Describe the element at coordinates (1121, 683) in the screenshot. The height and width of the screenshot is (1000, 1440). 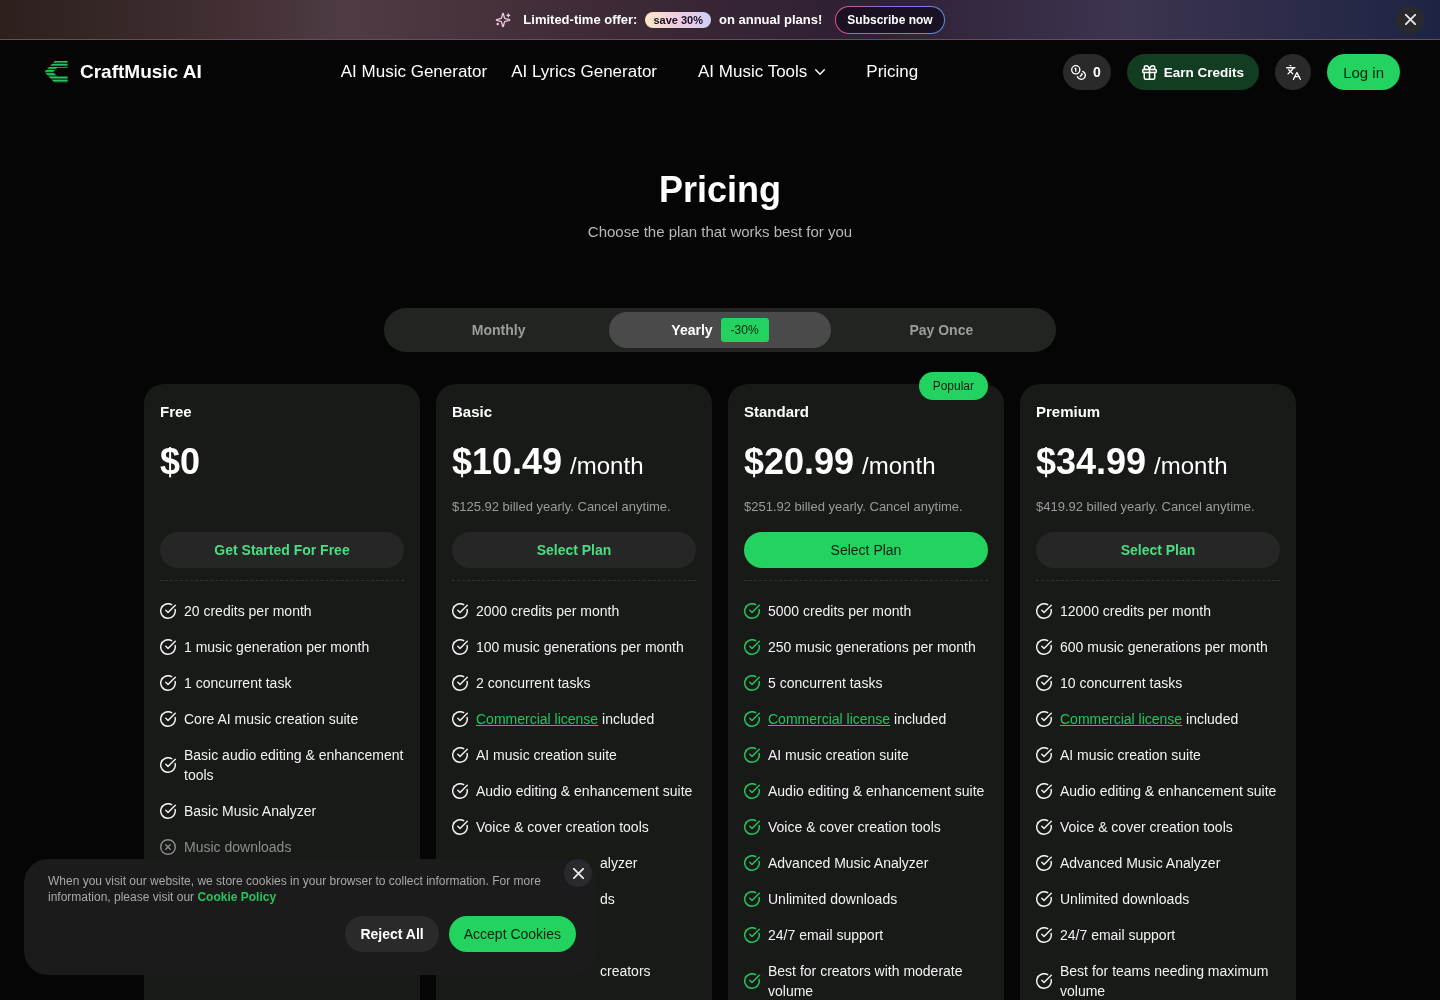
I see `feature-text: 10 concurrent tasks` at that location.